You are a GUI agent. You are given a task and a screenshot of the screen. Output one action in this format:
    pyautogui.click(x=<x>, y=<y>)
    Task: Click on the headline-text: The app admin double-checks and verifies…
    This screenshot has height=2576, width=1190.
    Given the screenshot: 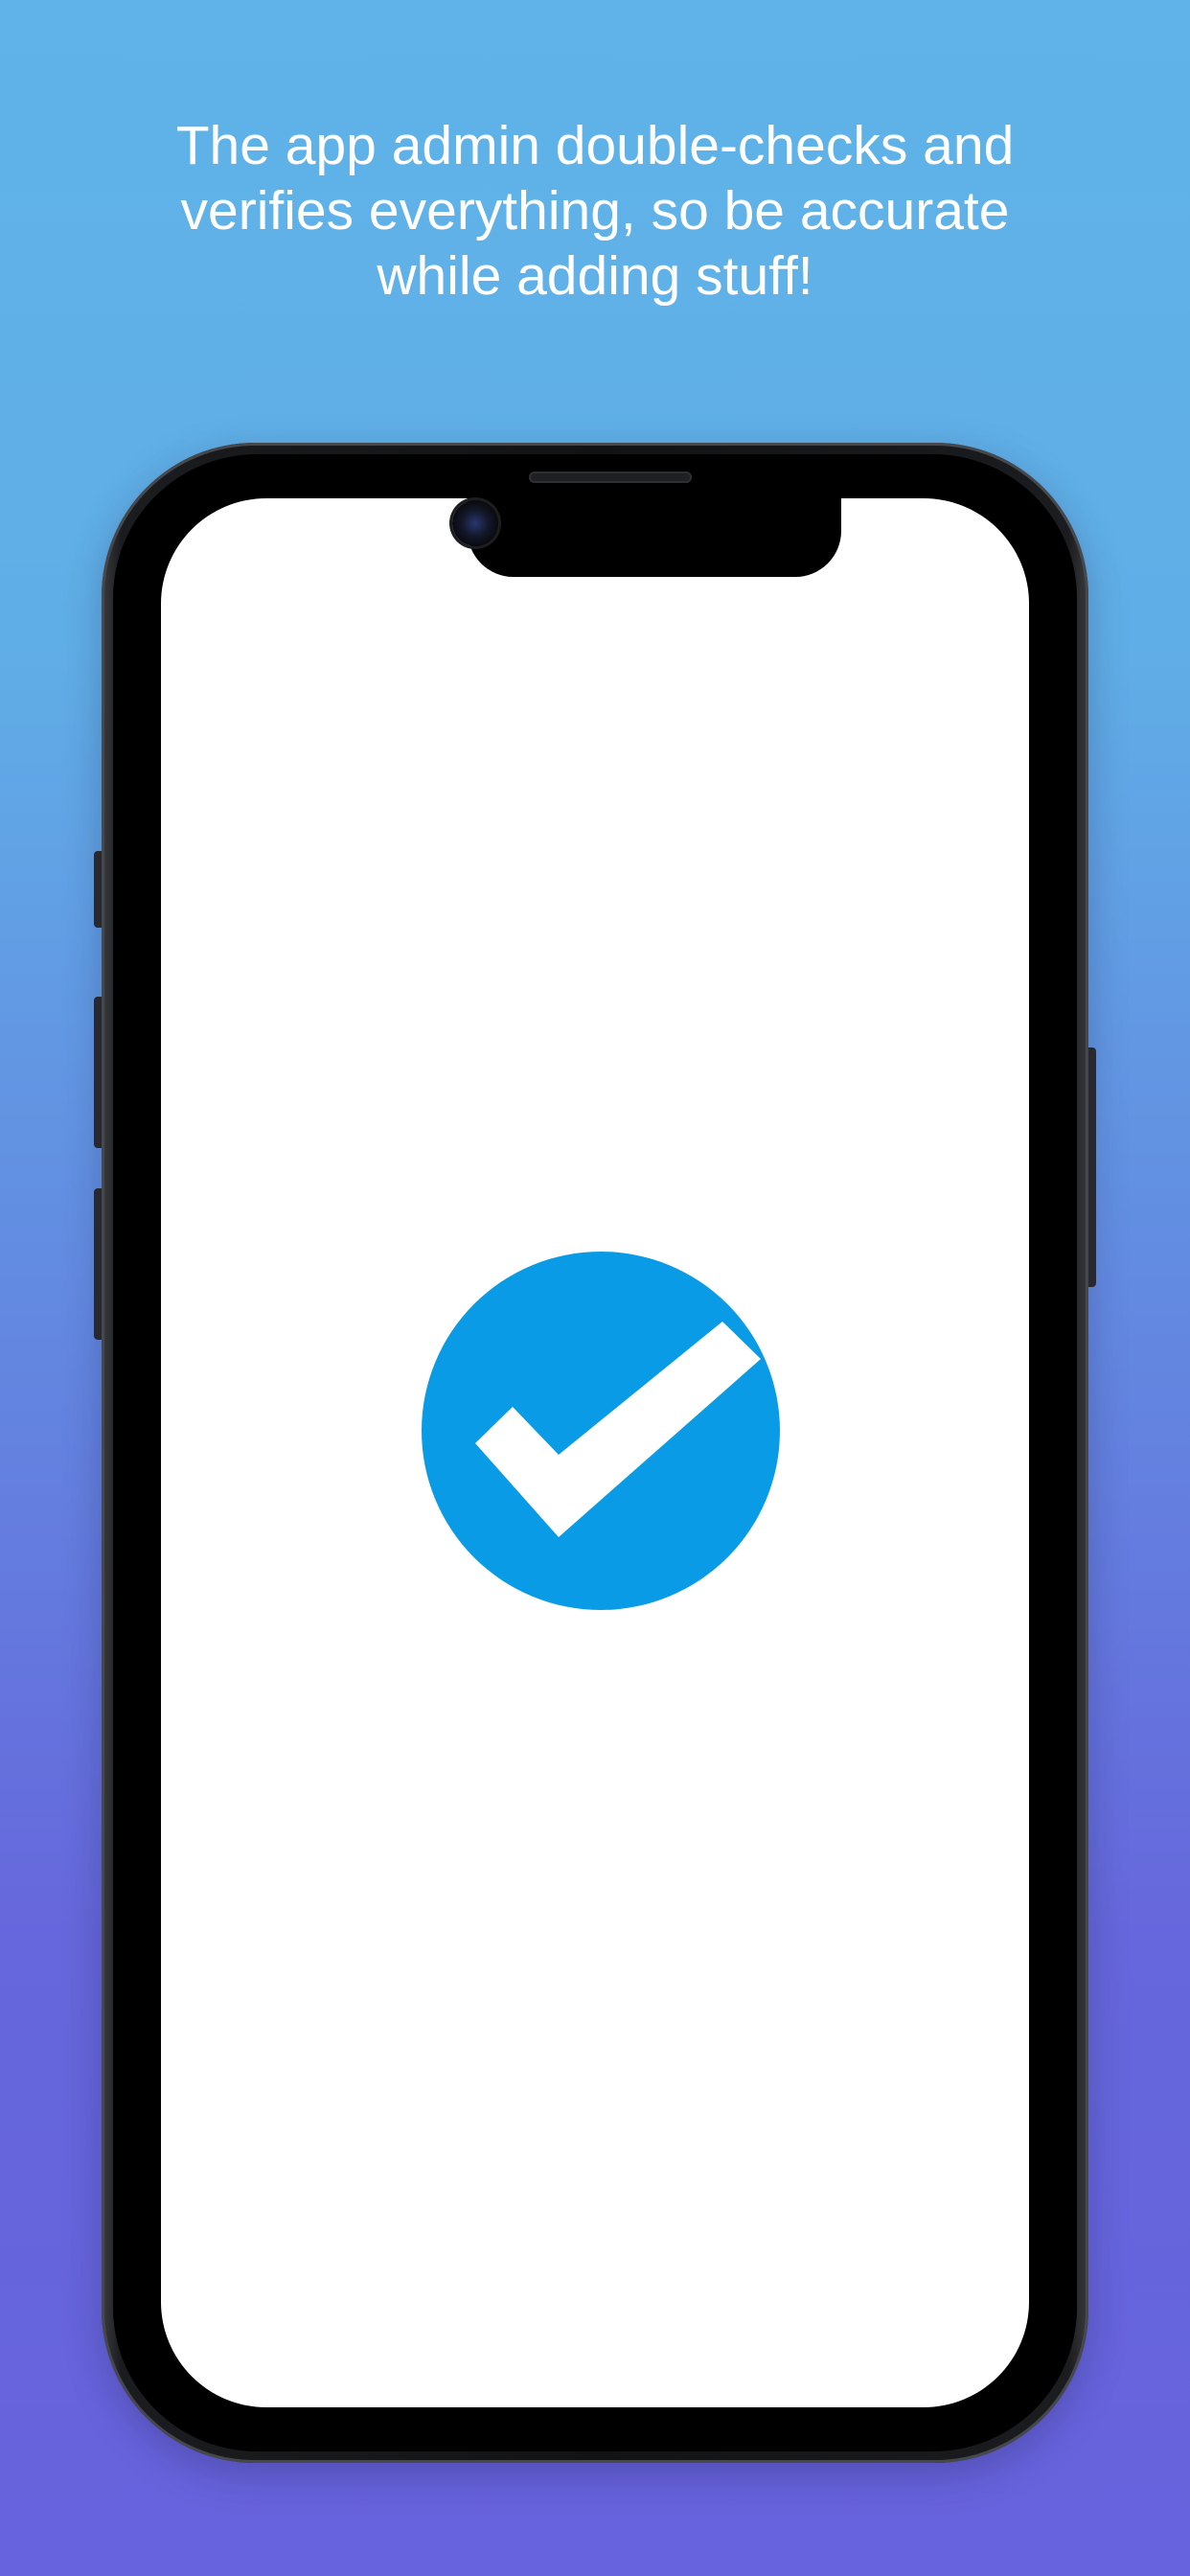 What is the action you would take?
    pyautogui.click(x=595, y=211)
    